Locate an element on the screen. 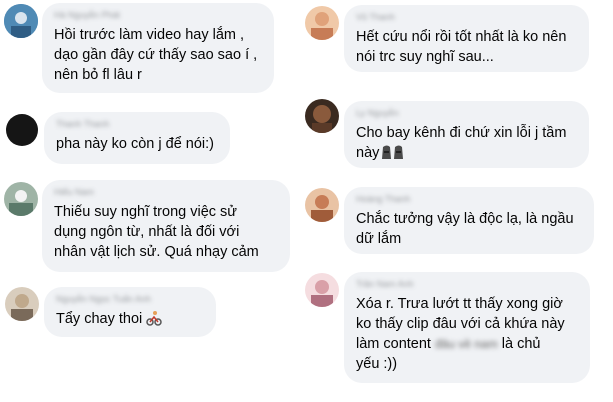 This screenshot has height=402, width=613. comment-bubble: Nguyễn Ngọc Tuấn Anh Tẩy chay thoi is located at coordinates (130, 312).